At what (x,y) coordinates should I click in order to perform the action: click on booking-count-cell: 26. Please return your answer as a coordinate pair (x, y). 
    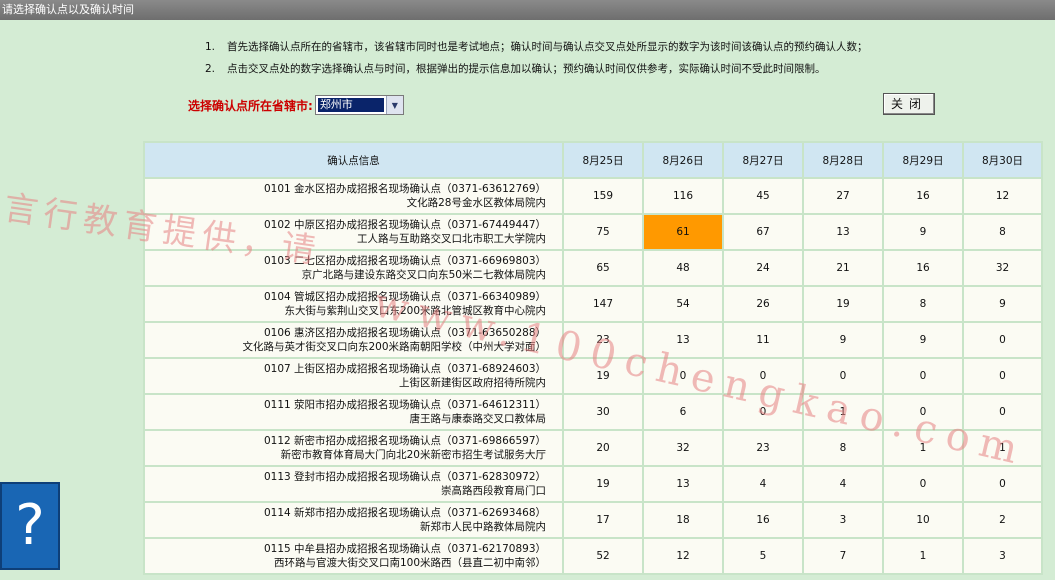
    Looking at the image, I should click on (763, 304).